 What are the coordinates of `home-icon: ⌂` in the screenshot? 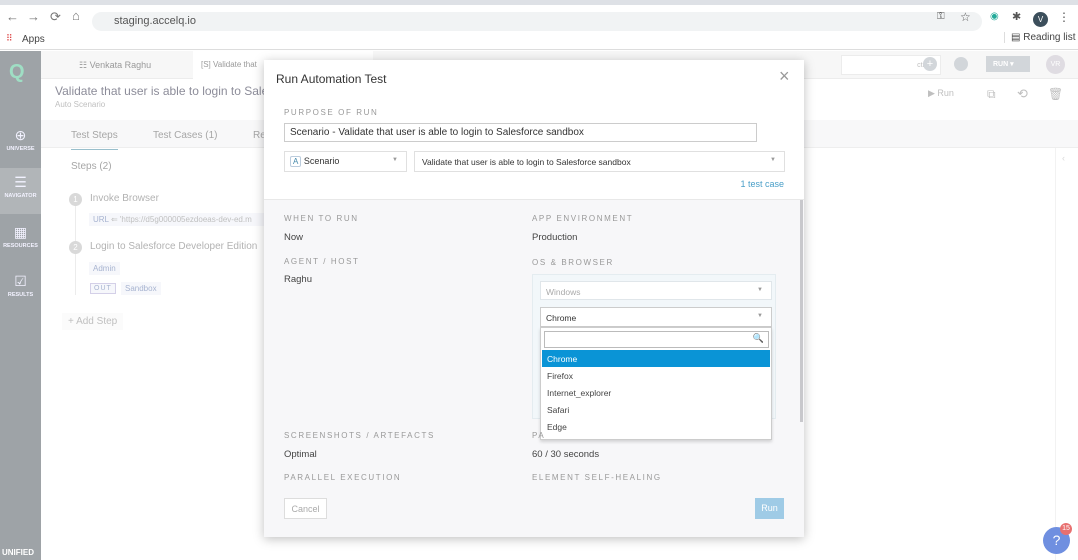 It's located at (76, 15).